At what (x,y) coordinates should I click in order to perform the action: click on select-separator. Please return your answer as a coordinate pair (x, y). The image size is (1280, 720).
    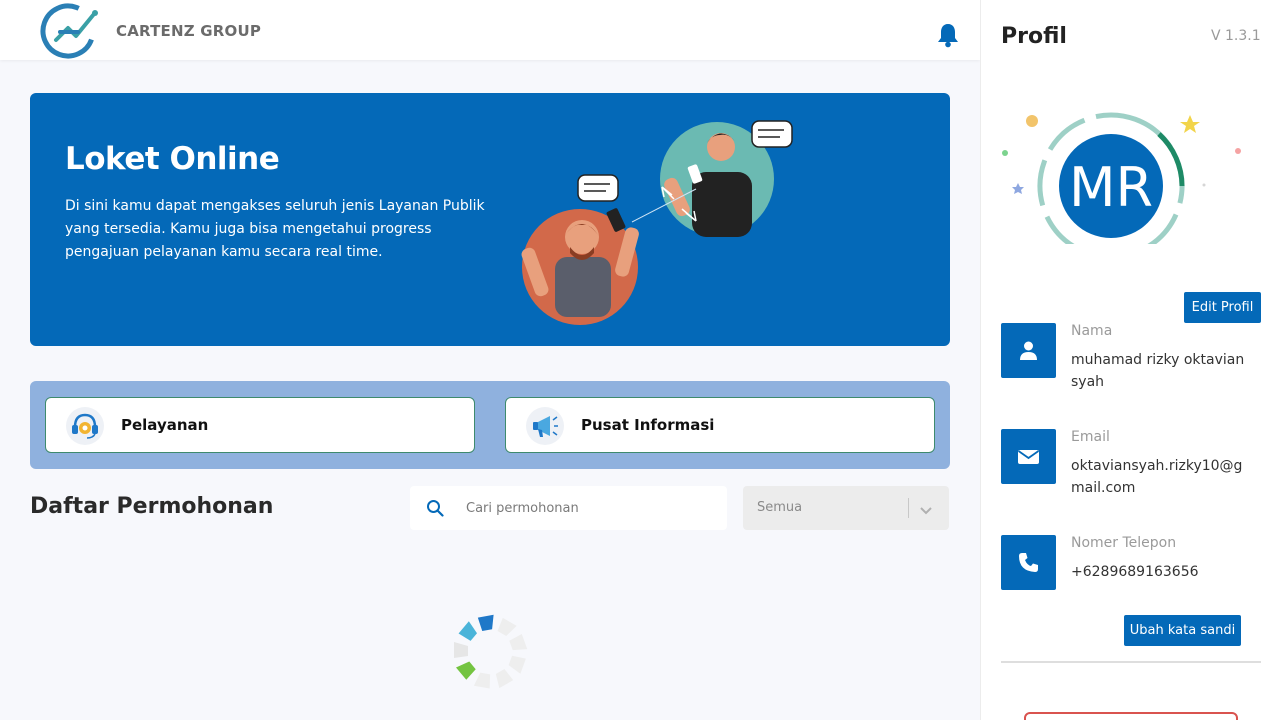
    Looking at the image, I should click on (908, 508).